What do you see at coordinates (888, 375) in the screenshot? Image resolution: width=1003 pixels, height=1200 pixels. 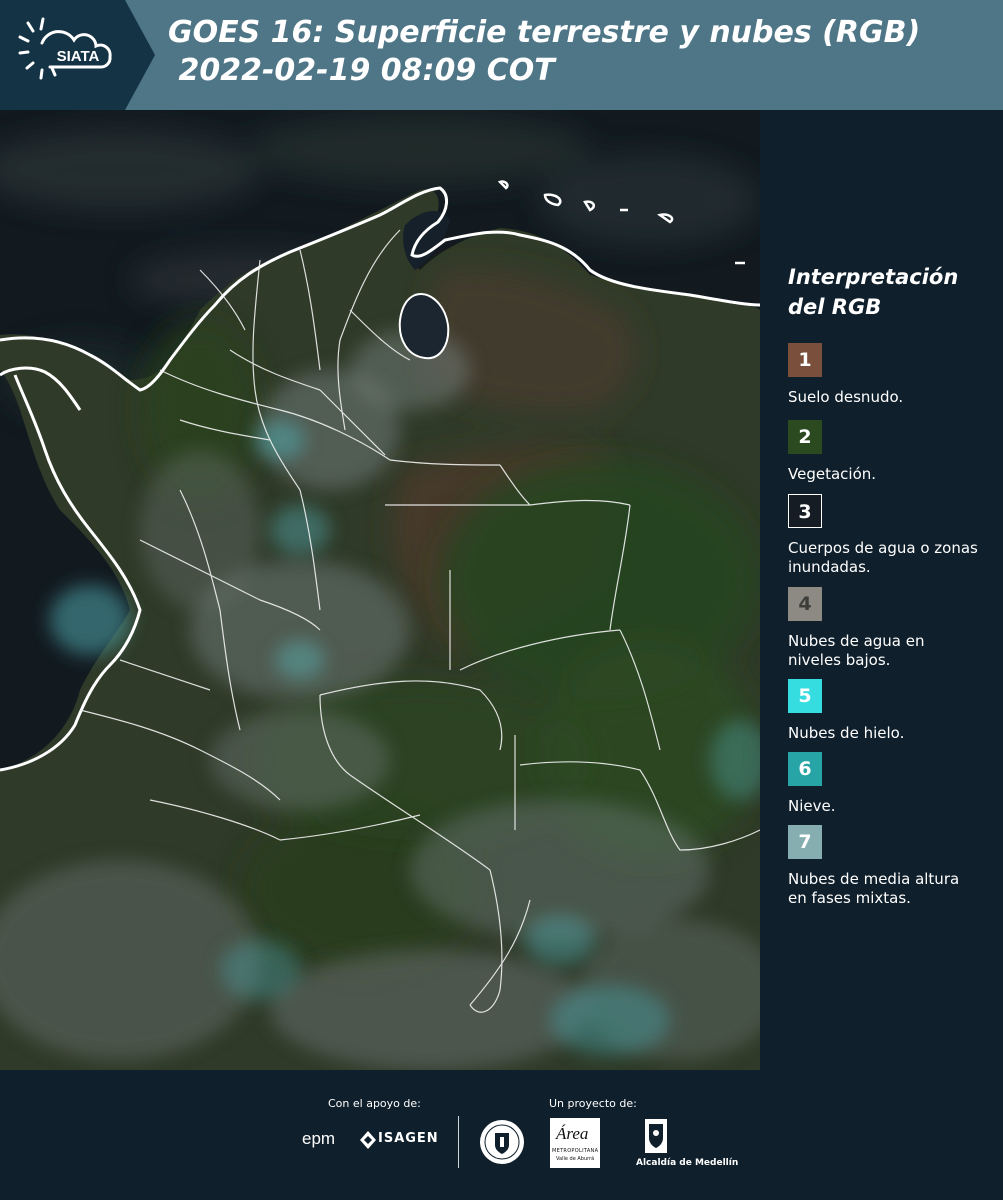 I see `legend-item-1: 1 Suelo desnudo.` at bounding box center [888, 375].